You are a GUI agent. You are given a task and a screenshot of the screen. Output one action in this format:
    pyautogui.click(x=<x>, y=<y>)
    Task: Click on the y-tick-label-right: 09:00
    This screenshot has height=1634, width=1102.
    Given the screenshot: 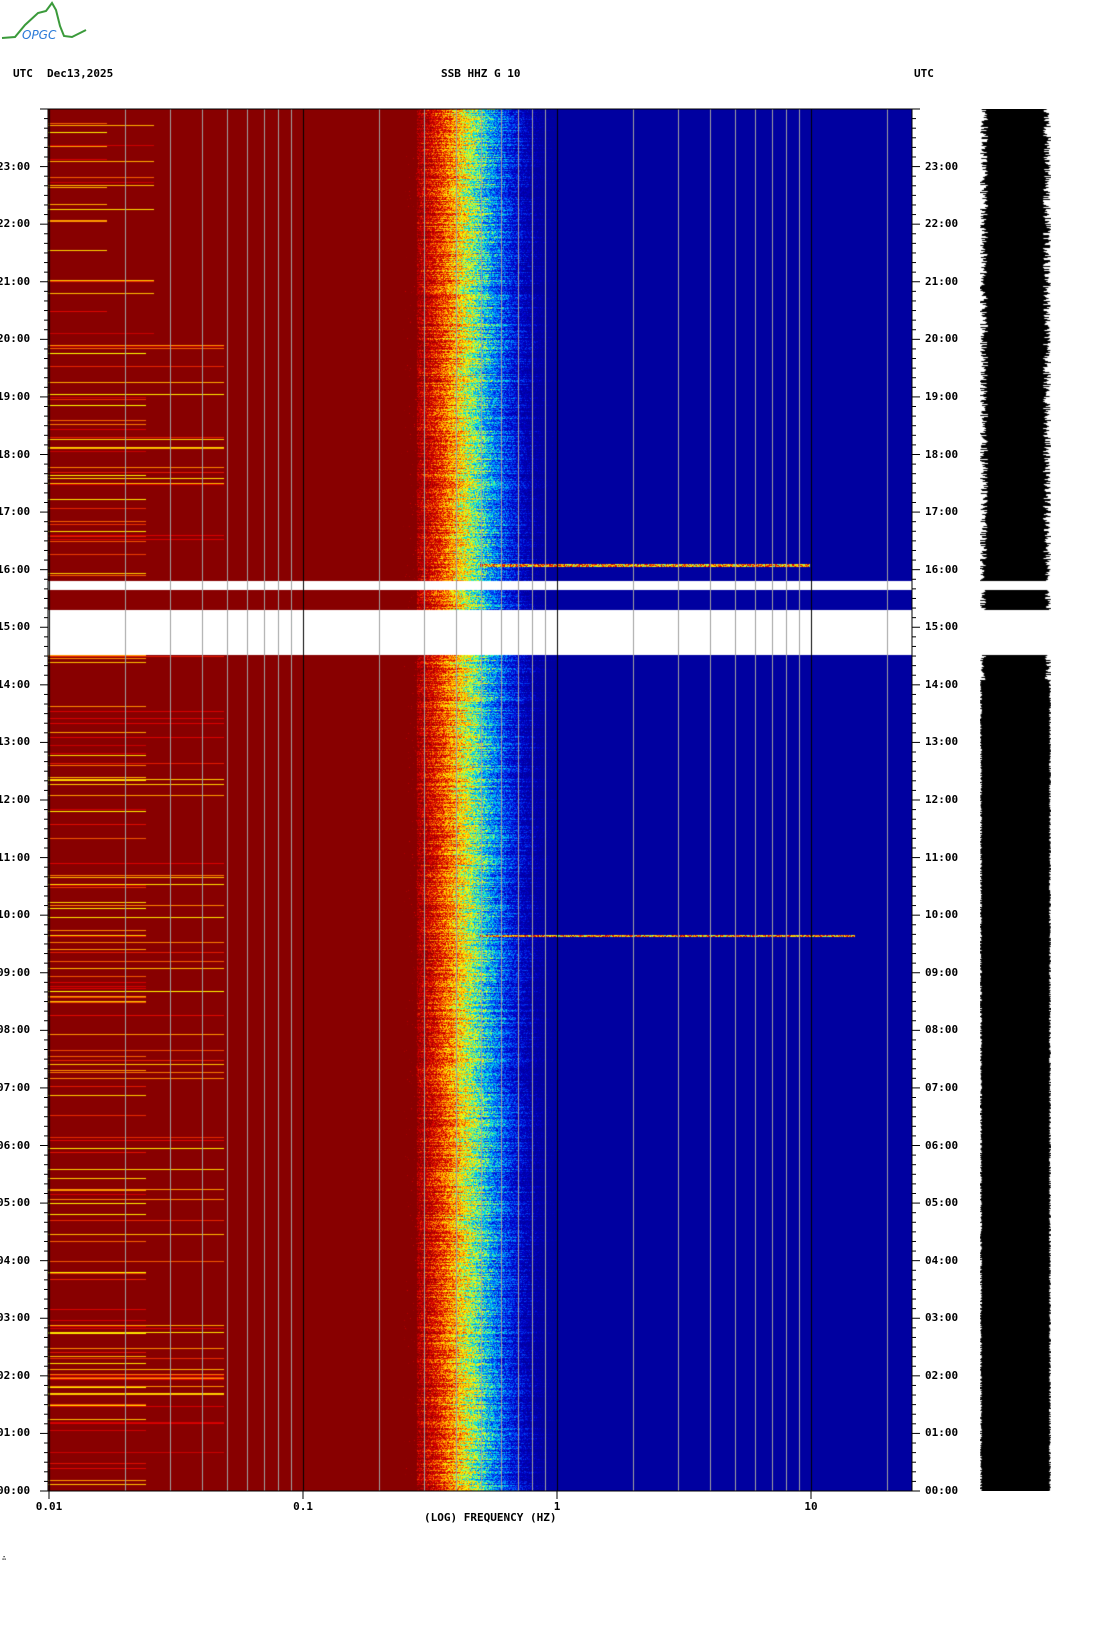 What is the action you would take?
    pyautogui.click(x=942, y=972)
    